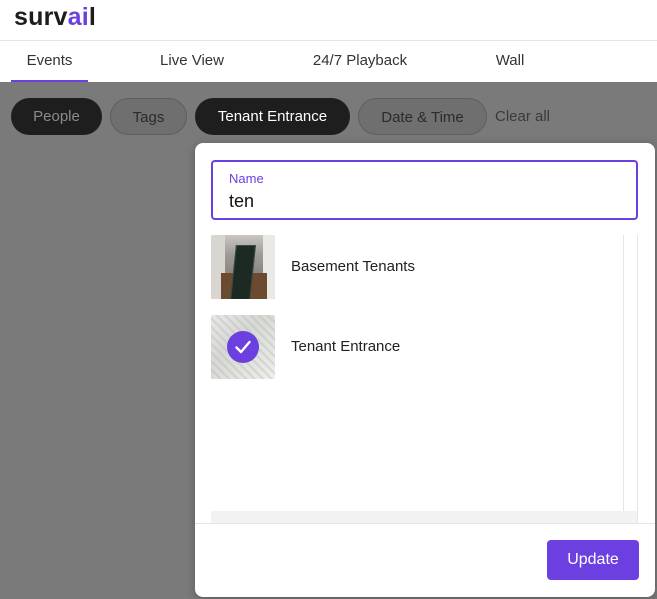 The width and height of the screenshot is (657, 599). Describe the element at coordinates (346, 346) in the screenshot. I see `camera-name-label: Tenant Entrance` at that location.